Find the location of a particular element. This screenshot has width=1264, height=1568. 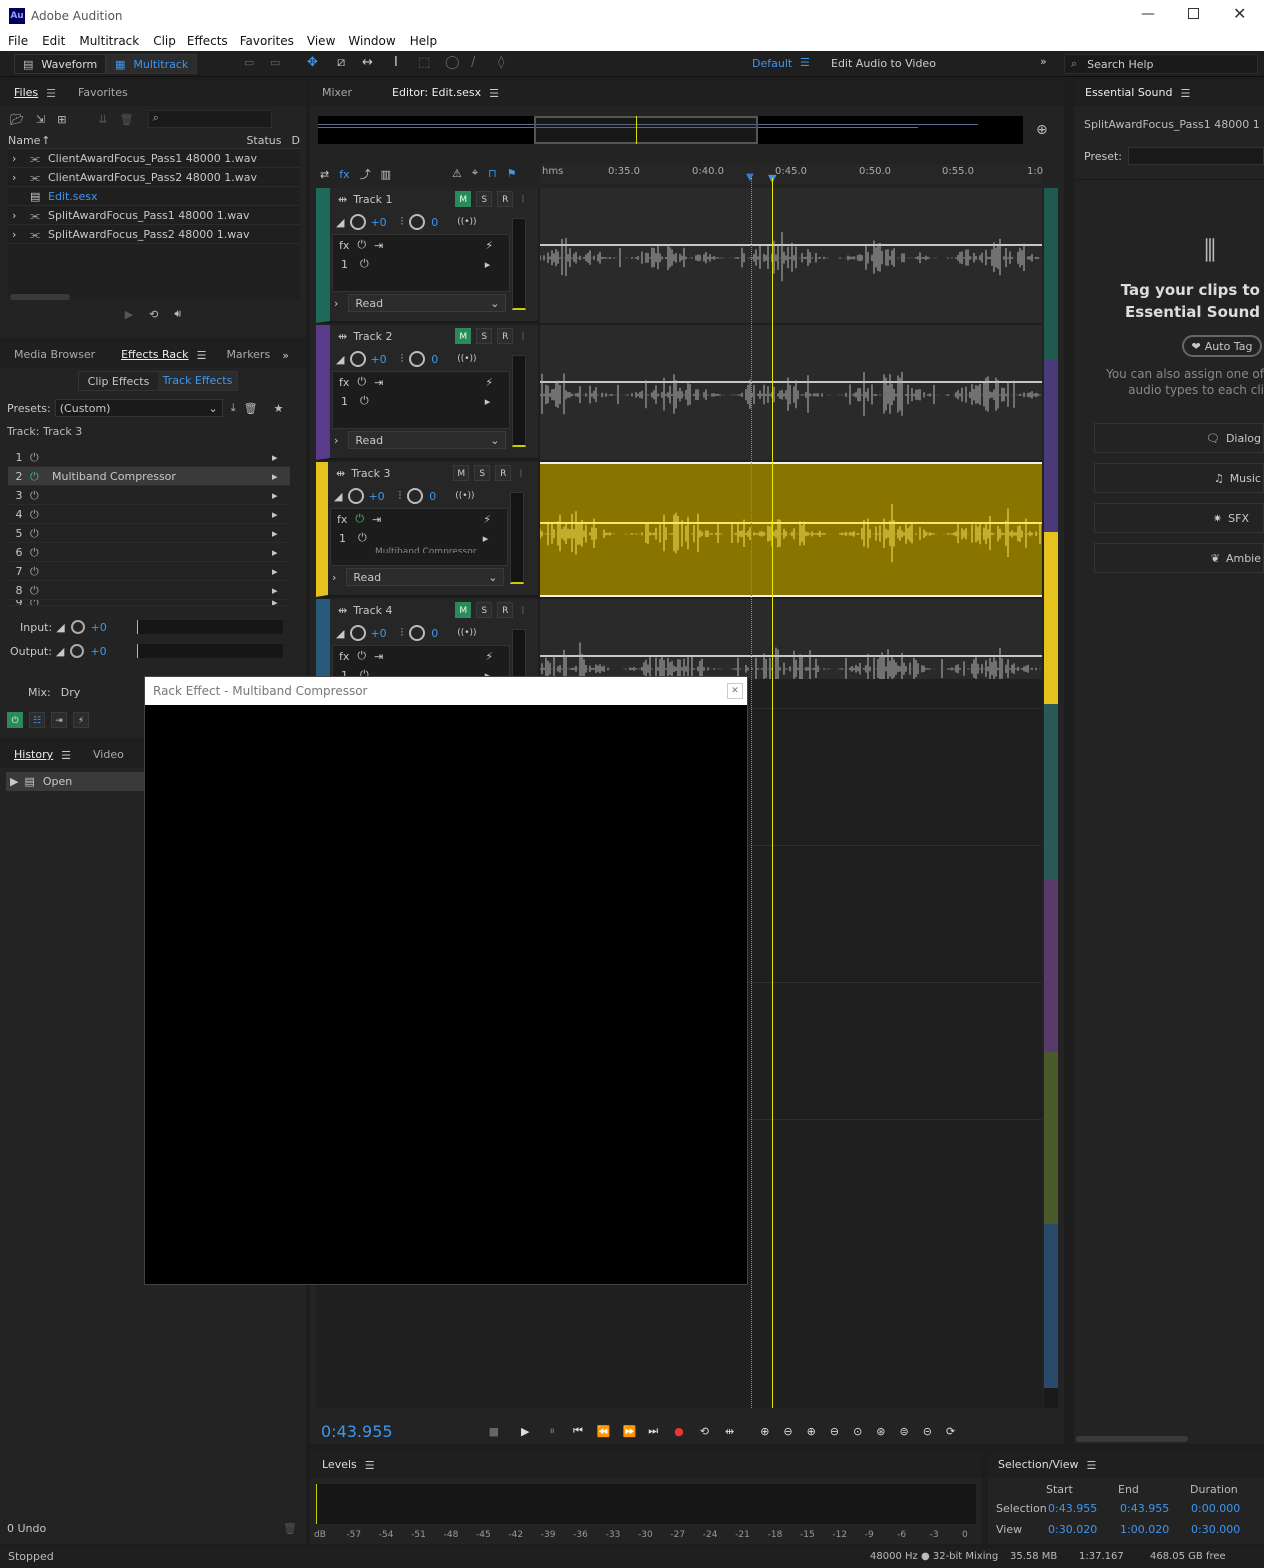

tab-files: Files is located at coordinates (26, 93).